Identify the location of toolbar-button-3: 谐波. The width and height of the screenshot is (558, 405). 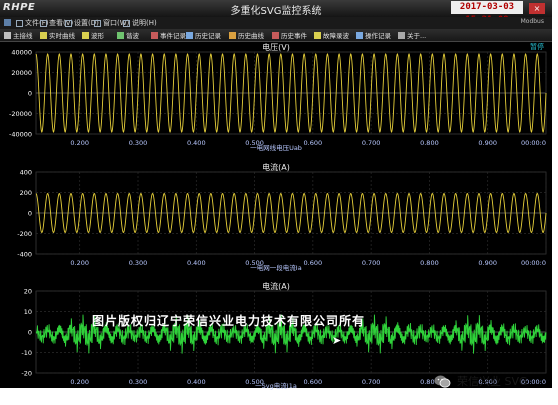
(128, 35).